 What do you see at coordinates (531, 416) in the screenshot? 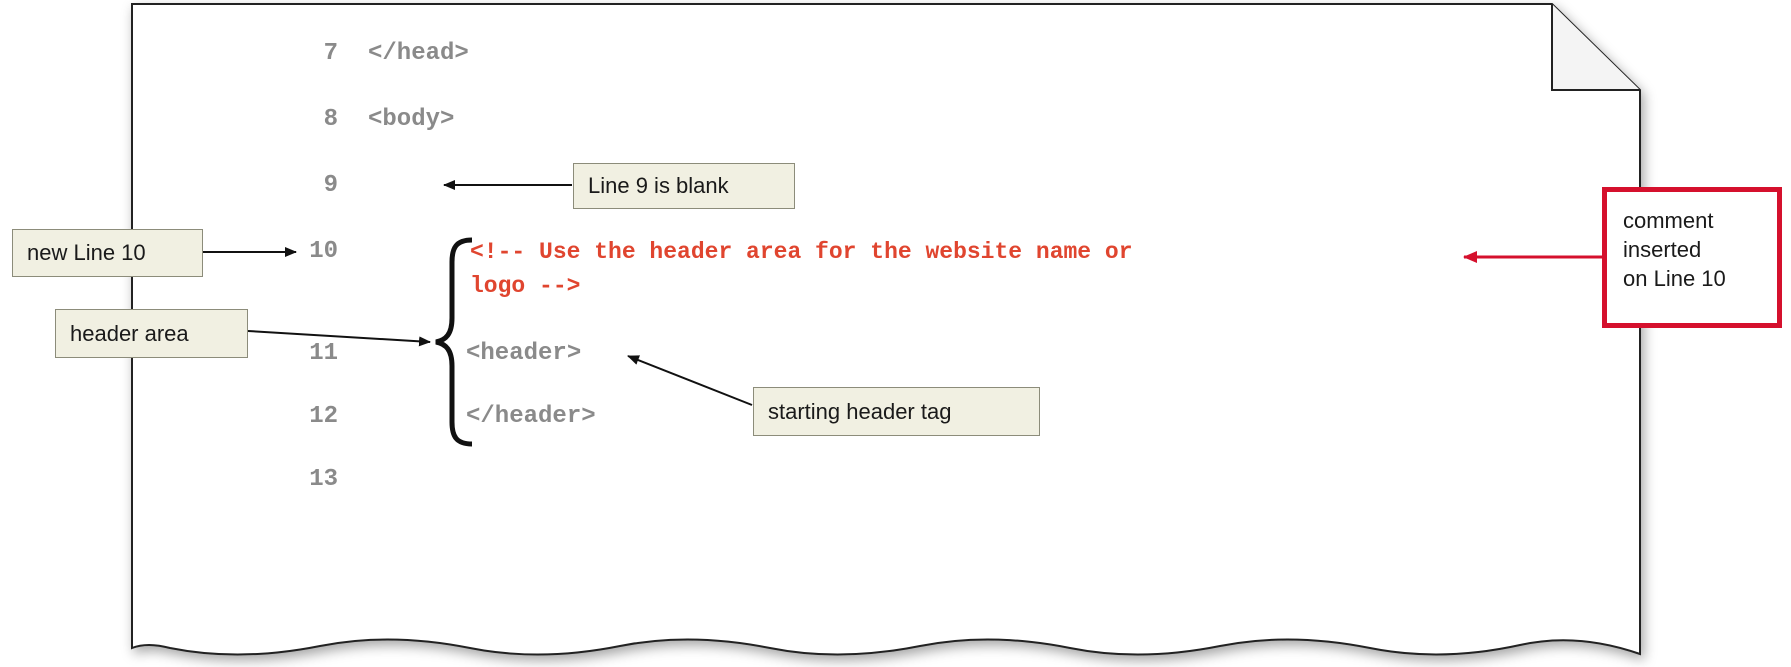
I see `code-line-12: </header>` at bounding box center [531, 416].